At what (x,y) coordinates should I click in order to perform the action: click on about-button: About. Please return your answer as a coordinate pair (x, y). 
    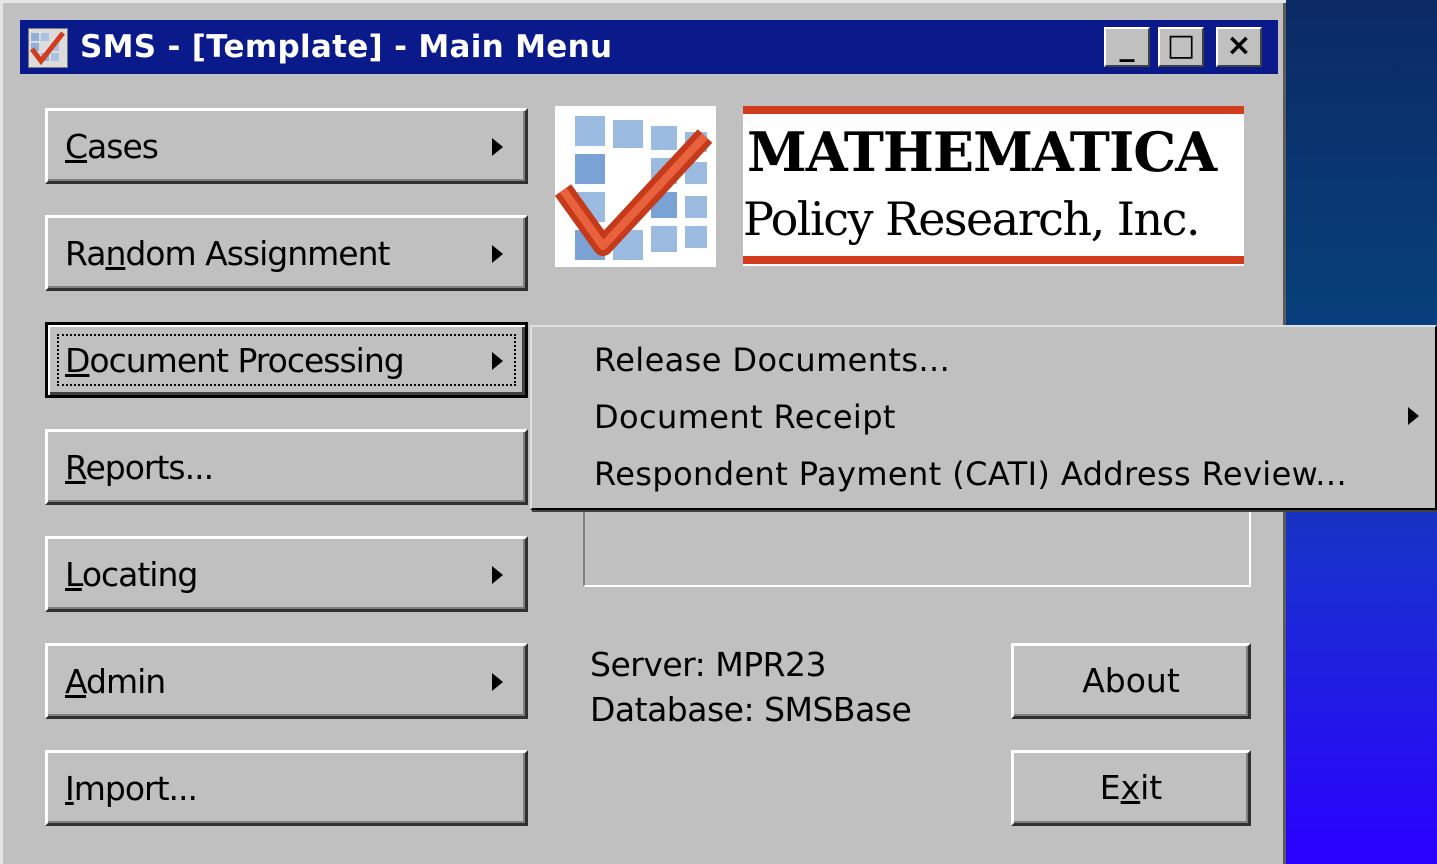
    Looking at the image, I should click on (1131, 681).